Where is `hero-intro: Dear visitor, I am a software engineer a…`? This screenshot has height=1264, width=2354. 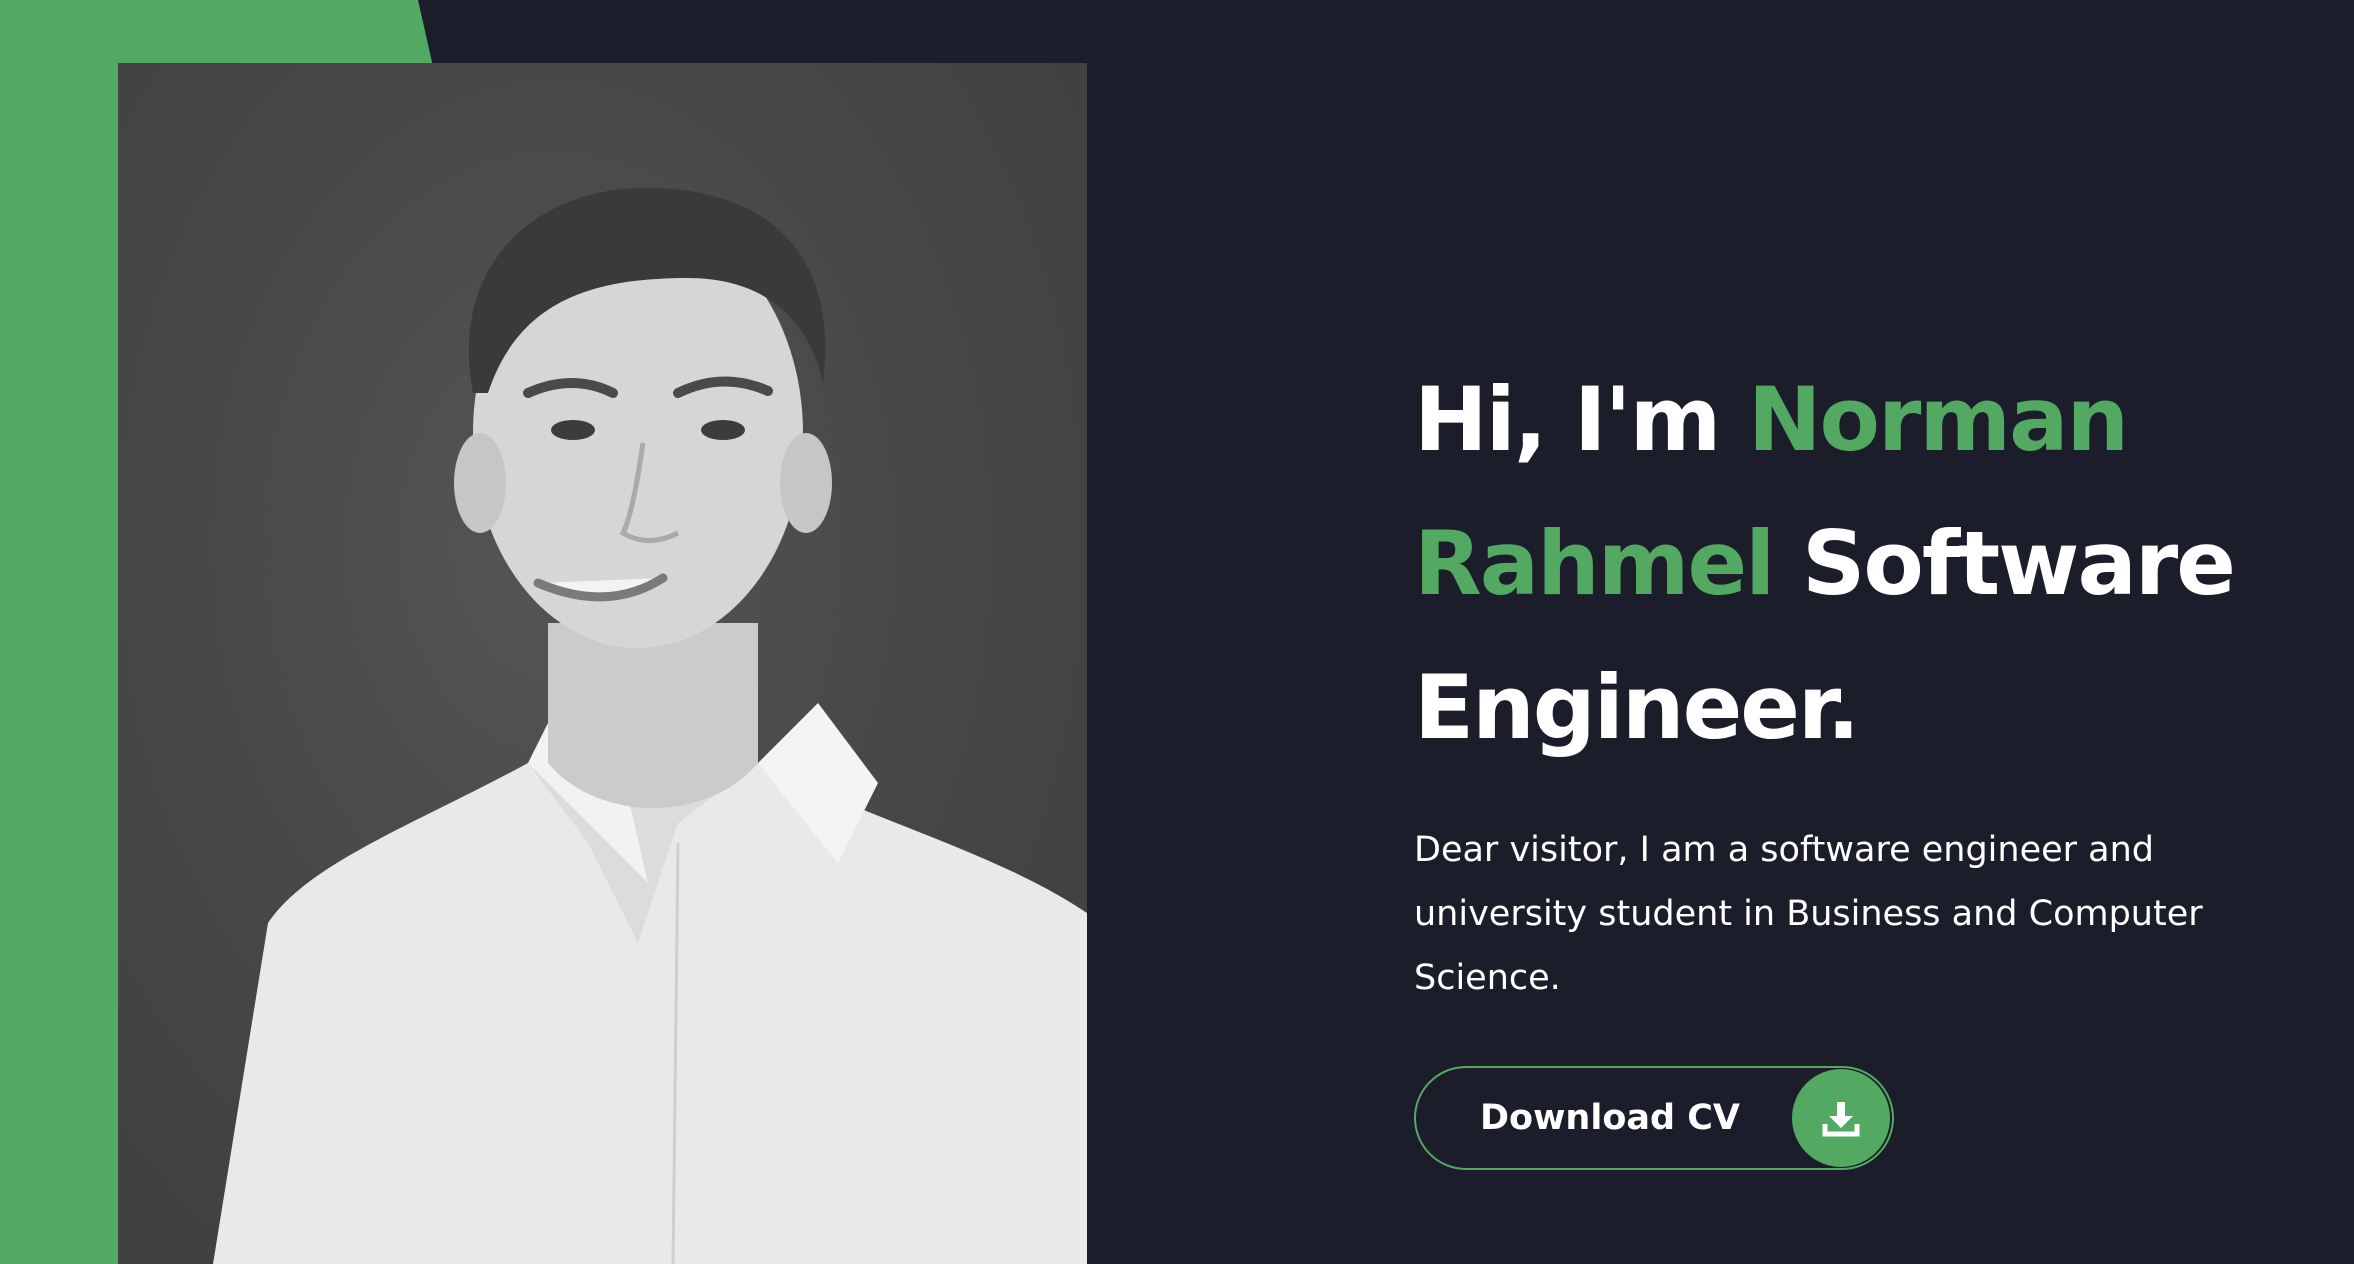 hero-intro: Dear visitor, I am a software engineer a… is located at coordinates (1808, 914).